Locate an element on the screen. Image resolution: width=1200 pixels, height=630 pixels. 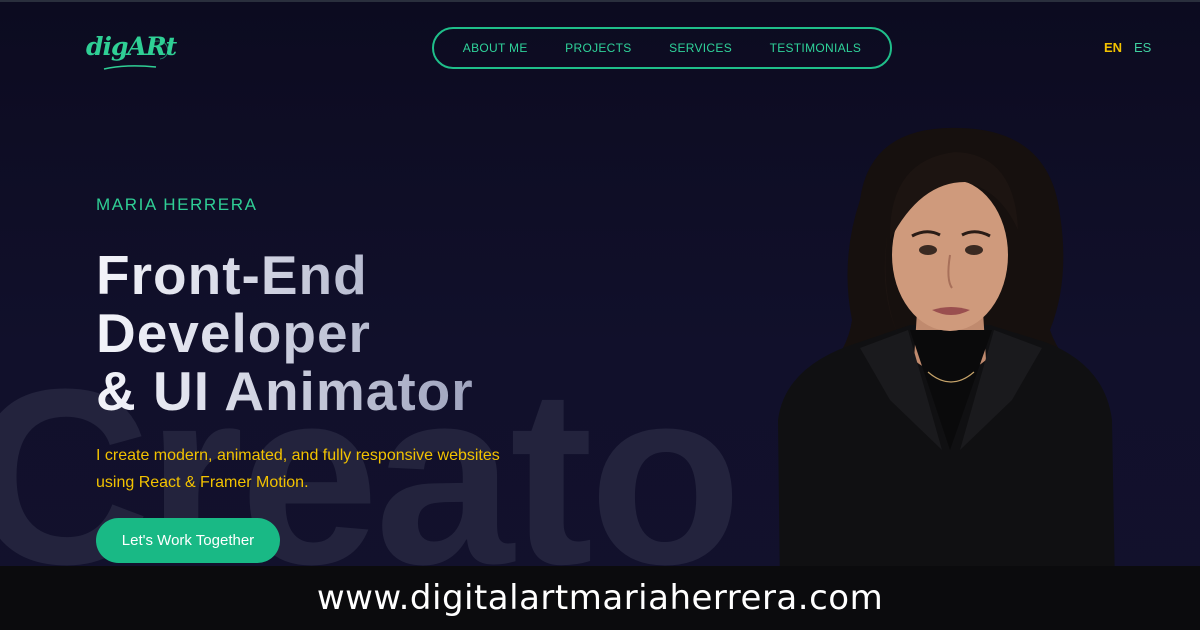
nav-item-services: SERVICES is located at coordinates (700, 48).